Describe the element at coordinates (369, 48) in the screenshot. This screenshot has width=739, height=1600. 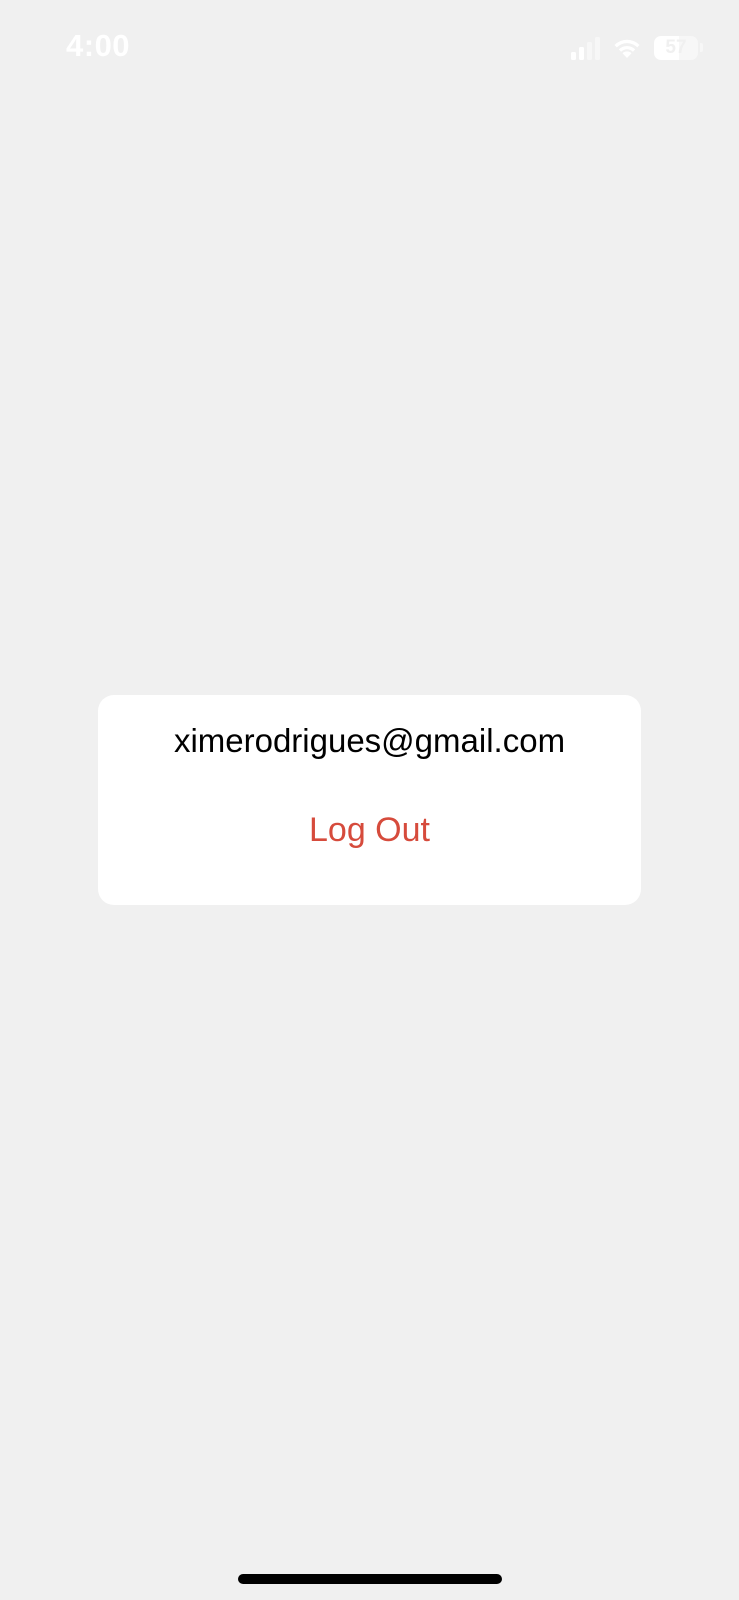
I see `status-bar: 4:00 57` at that location.